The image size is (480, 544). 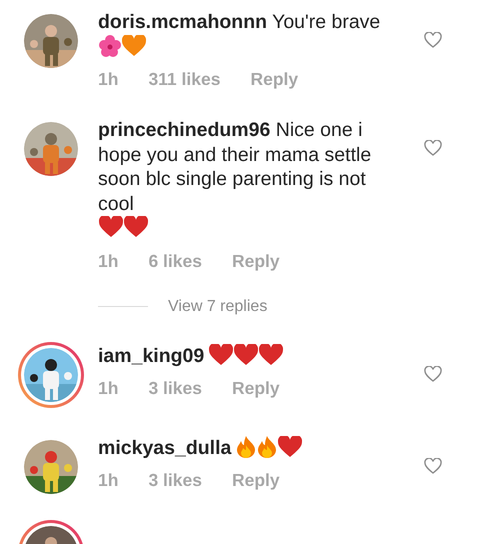 I want to click on comment-text: doris.mcmahonnn You're brave, so click(x=239, y=22).